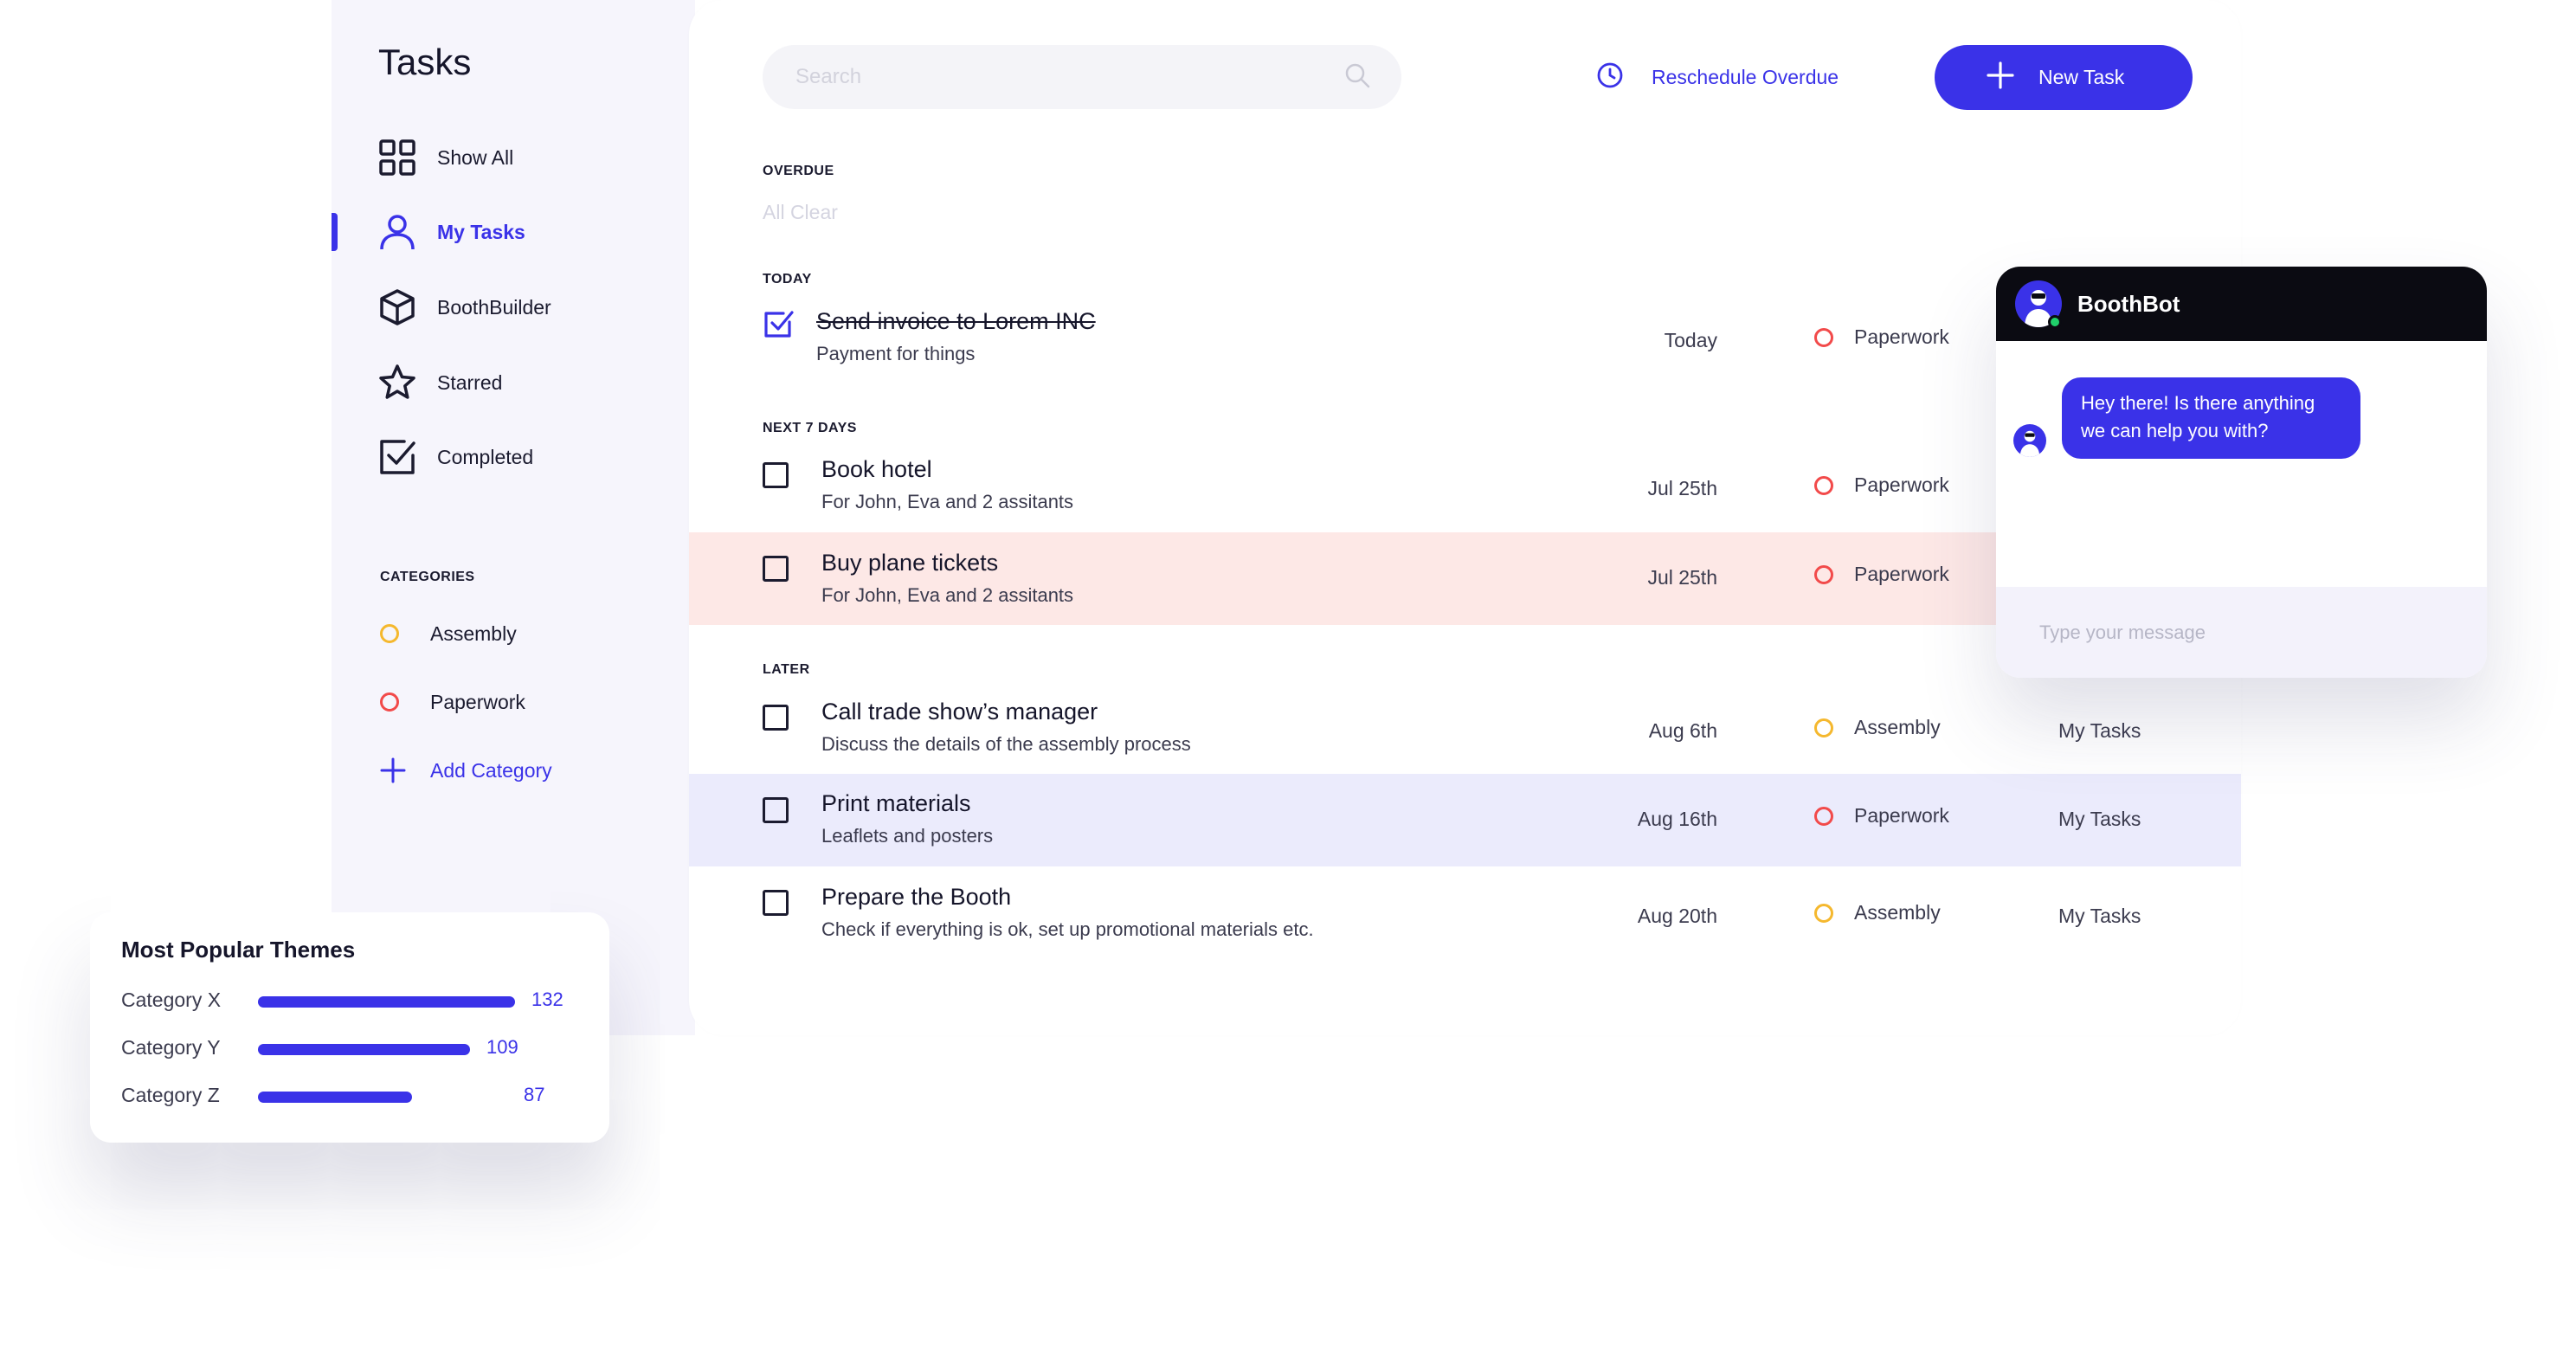 This screenshot has height=1359, width=2576. What do you see at coordinates (521, 383) in the screenshot?
I see `sidebar-item-starred: Starred` at bounding box center [521, 383].